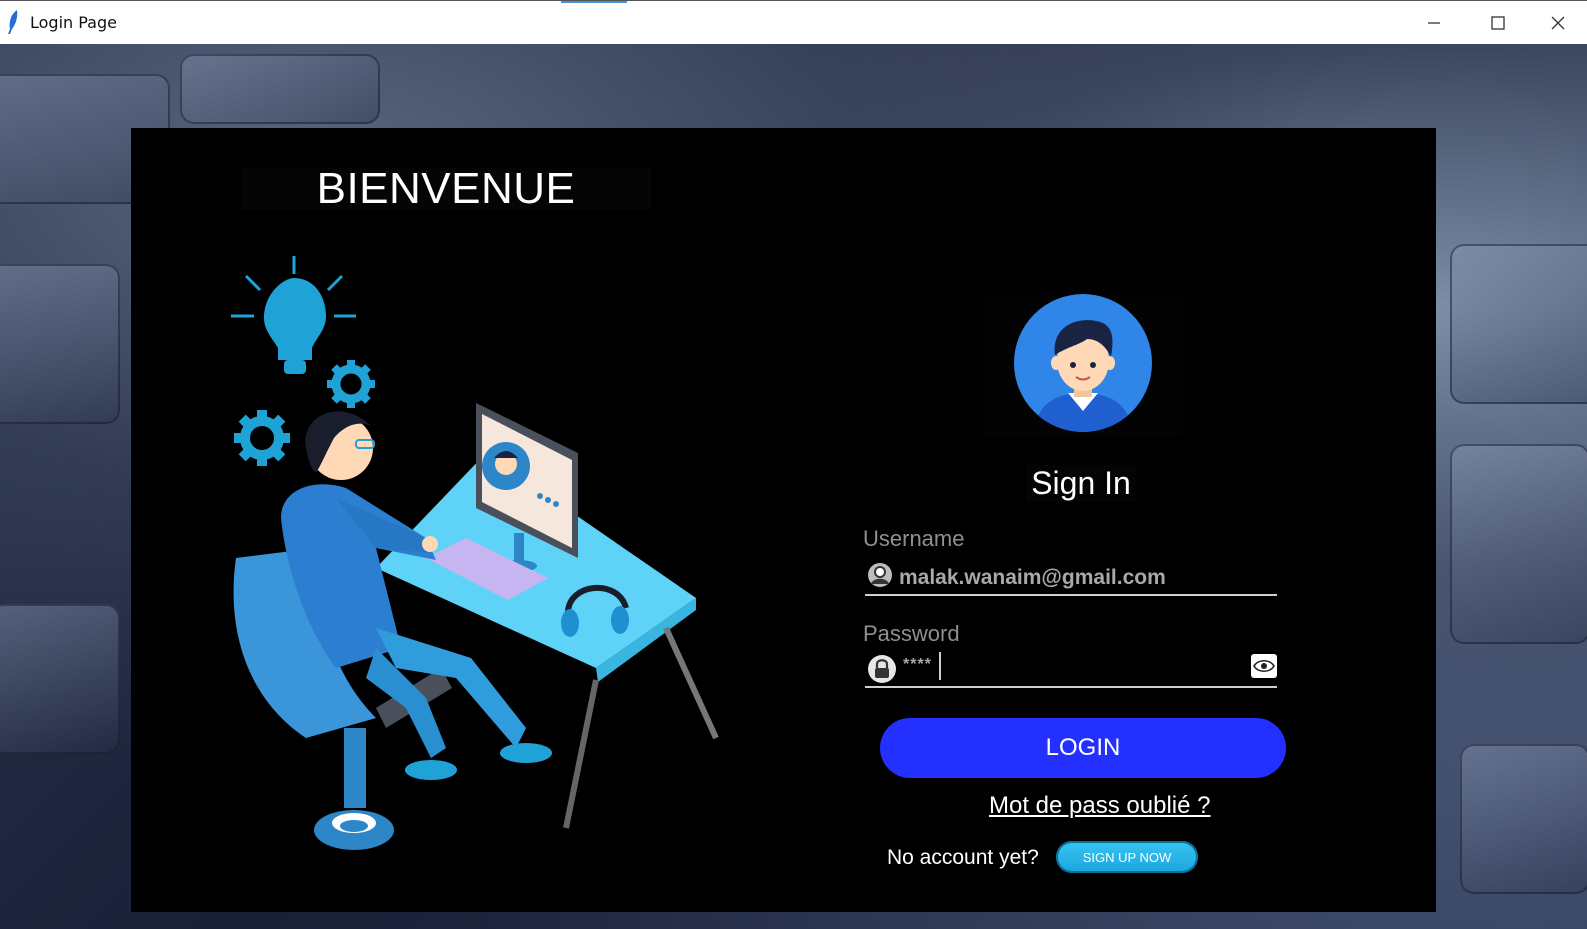 The image size is (1587, 929). I want to click on window-title: Login Page, so click(73, 22).